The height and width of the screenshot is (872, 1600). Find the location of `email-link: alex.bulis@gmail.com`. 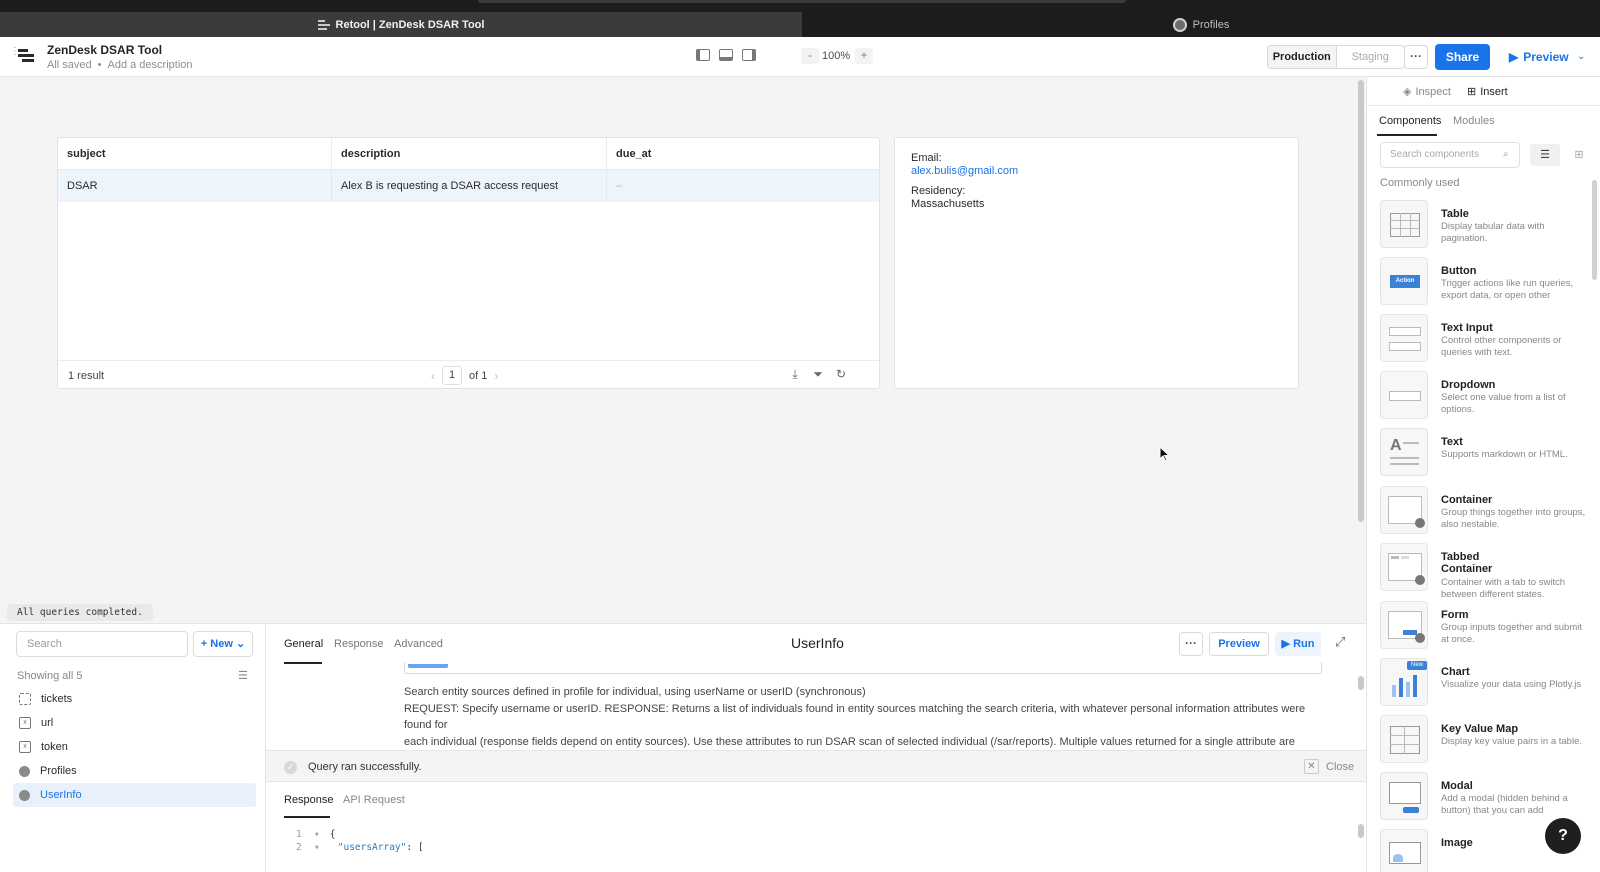

email-link: alex.bulis@gmail.com is located at coordinates (964, 171).